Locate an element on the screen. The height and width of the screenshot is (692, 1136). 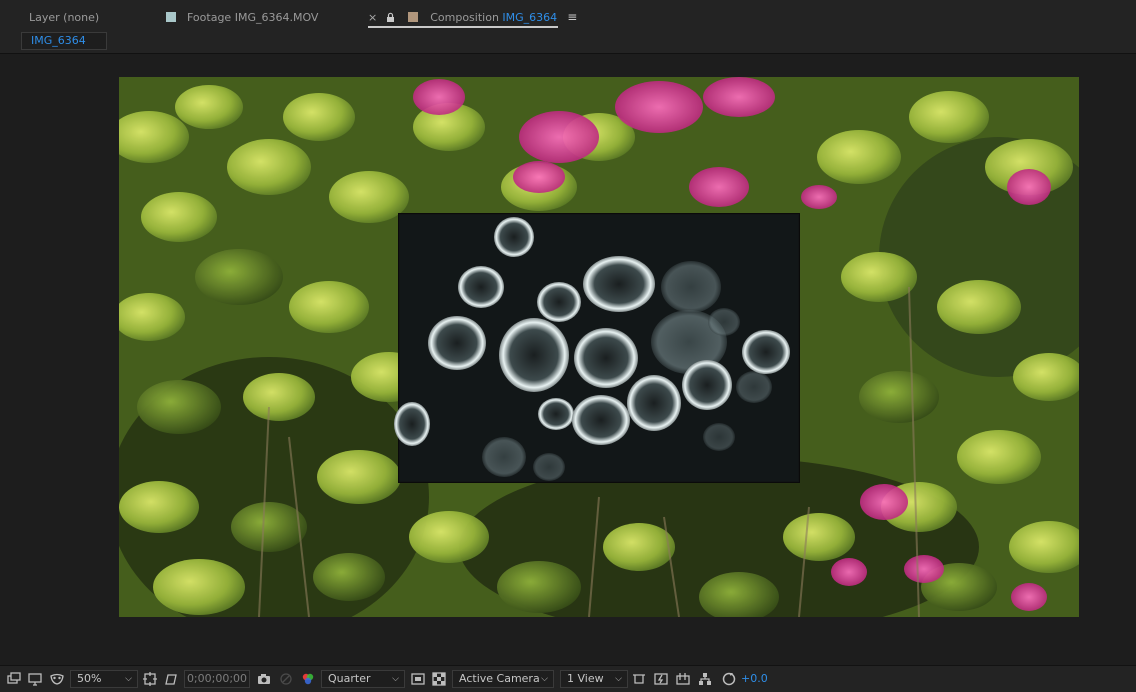
view-layout-value: 1 View is located at coordinates (585, 678).